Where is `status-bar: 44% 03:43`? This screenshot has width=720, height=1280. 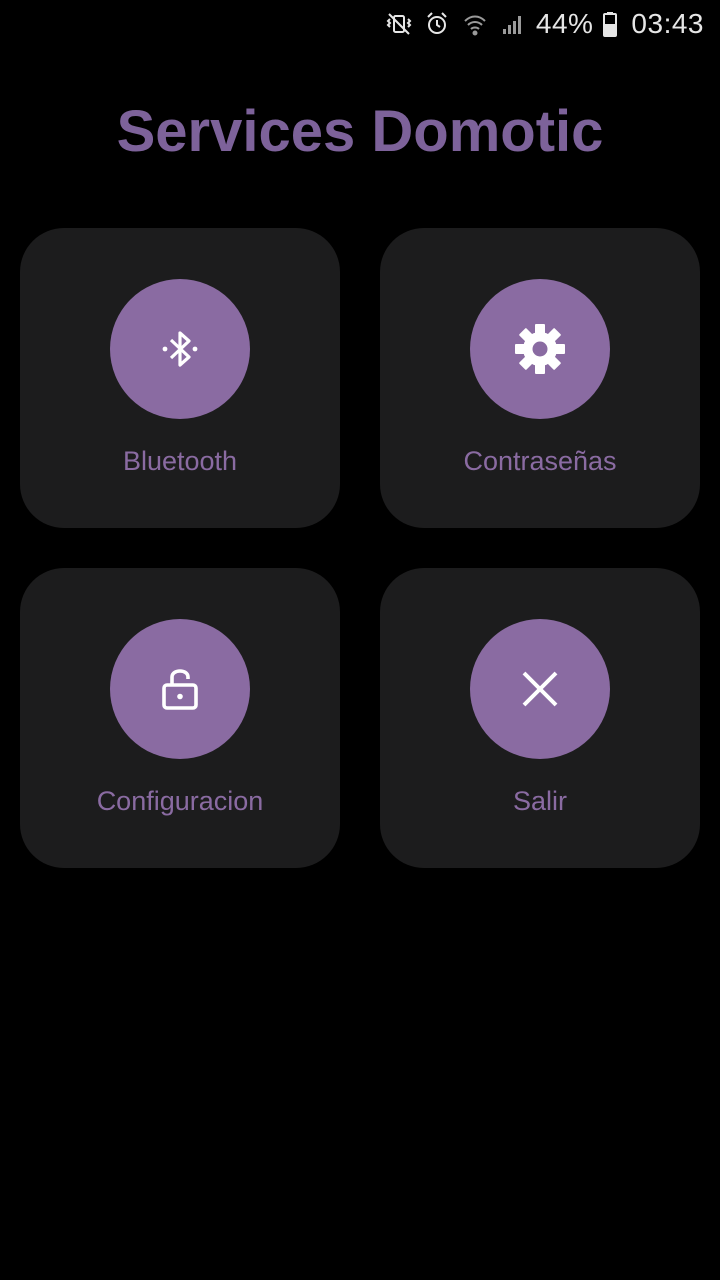 status-bar: 44% 03:43 is located at coordinates (360, 24).